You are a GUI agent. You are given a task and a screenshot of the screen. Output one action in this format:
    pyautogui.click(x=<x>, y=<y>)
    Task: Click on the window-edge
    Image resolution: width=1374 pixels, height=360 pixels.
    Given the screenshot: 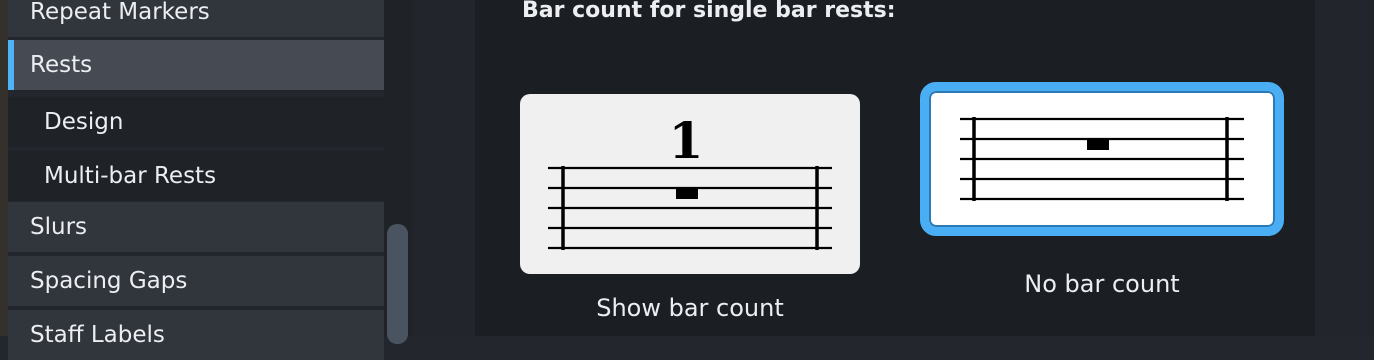 What is the action you would take?
    pyautogui.click(x=4, y=168)
    